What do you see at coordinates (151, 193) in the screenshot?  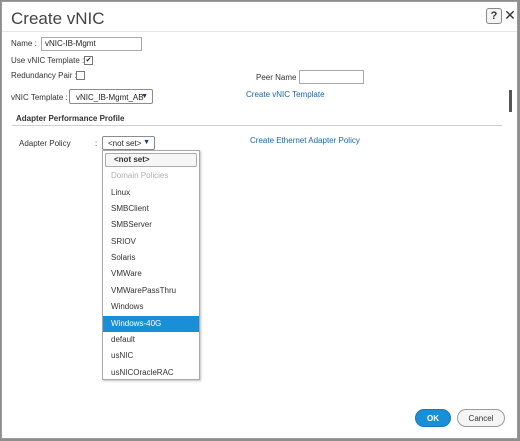 I see `dropdown-option: Linux` at bounding box center [151, 193].